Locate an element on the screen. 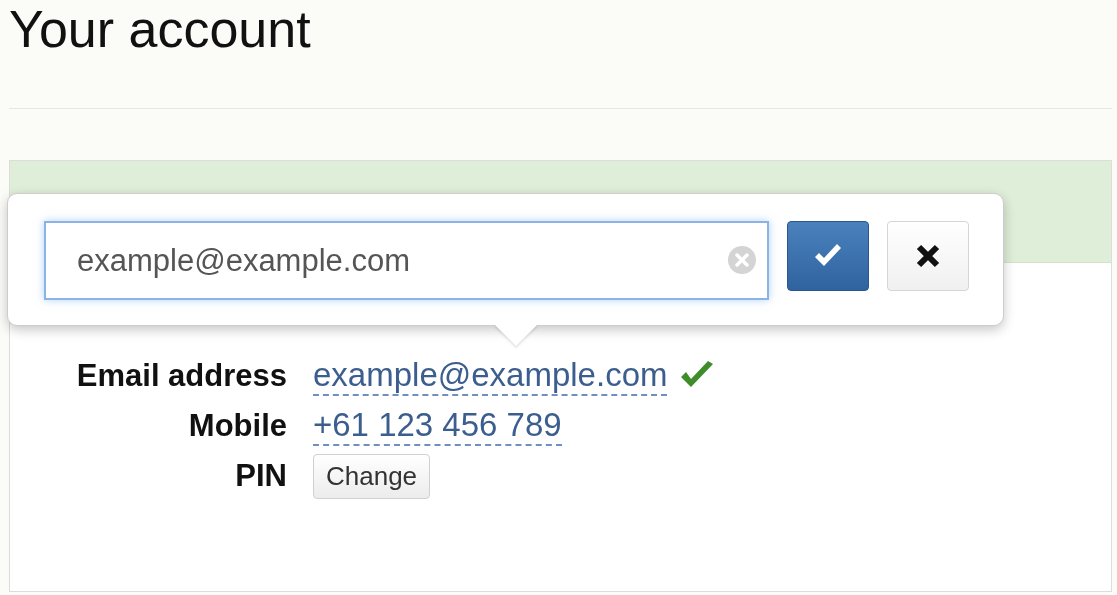 The height and width of the screenshot is (595, 1117). editable-link: +61 123 456 789 is located at coordinates (437, 426).